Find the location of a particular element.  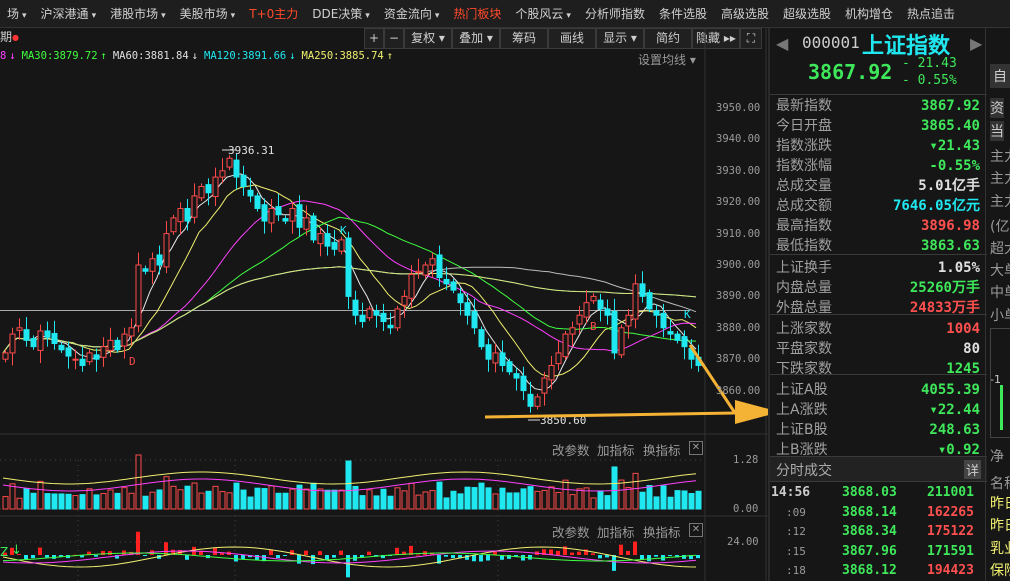

menu-item: 热点追击 is located at coordinates (931, 13).